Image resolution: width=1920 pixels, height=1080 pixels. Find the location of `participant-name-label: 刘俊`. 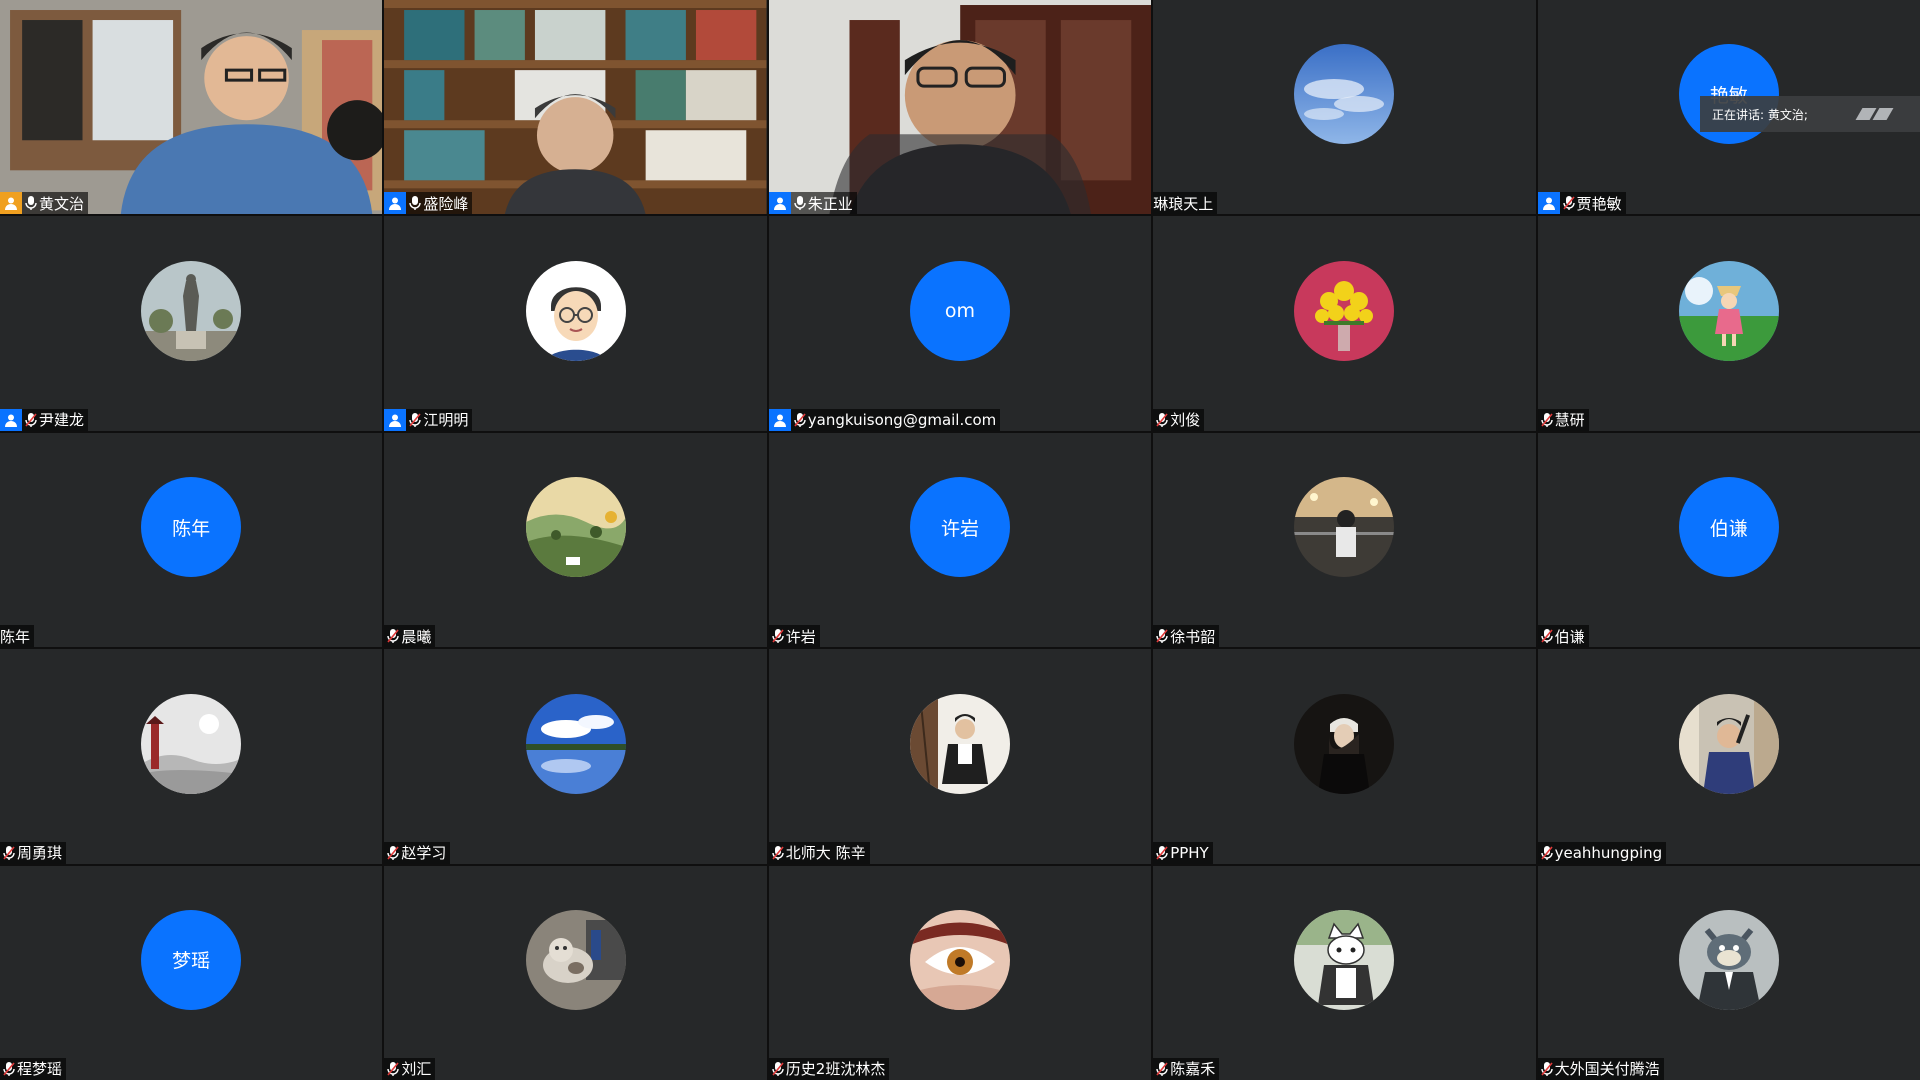

participant-name-label: 刘俊 is located at coordinates (1179, 419).